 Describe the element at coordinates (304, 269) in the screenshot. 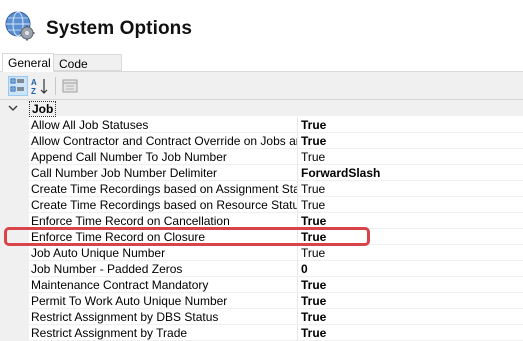

I see `property-value: 0` at that location.